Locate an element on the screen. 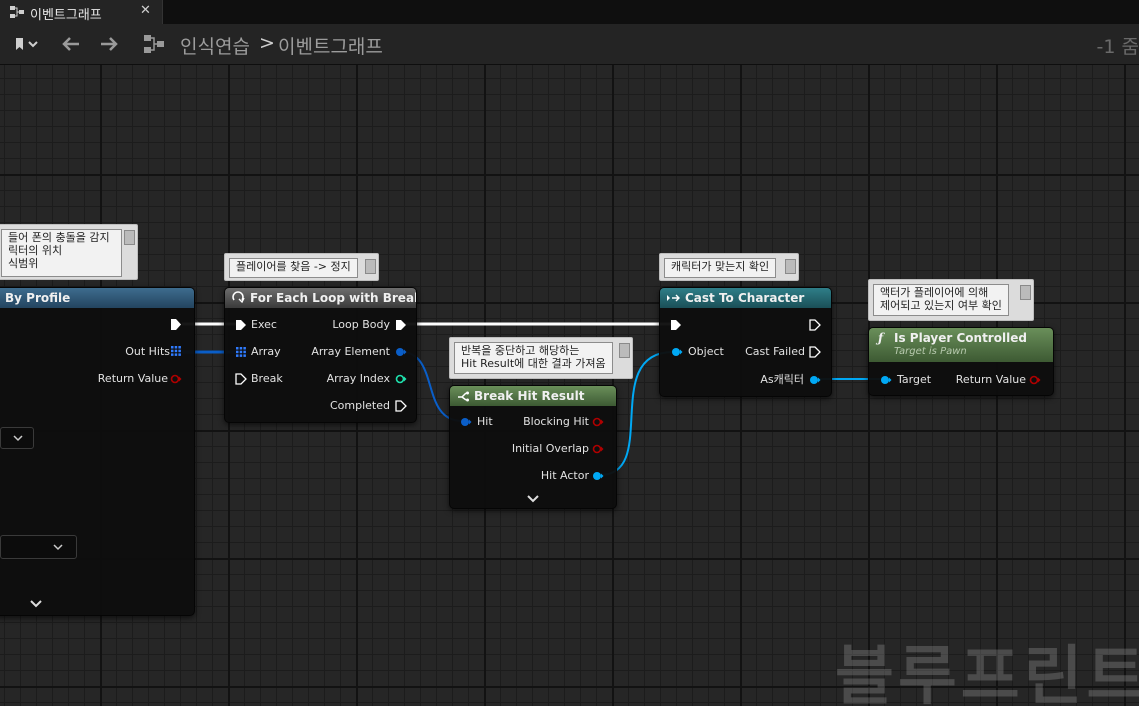  node-header: For Each Loop with Break is located at coordinates (320, 298).